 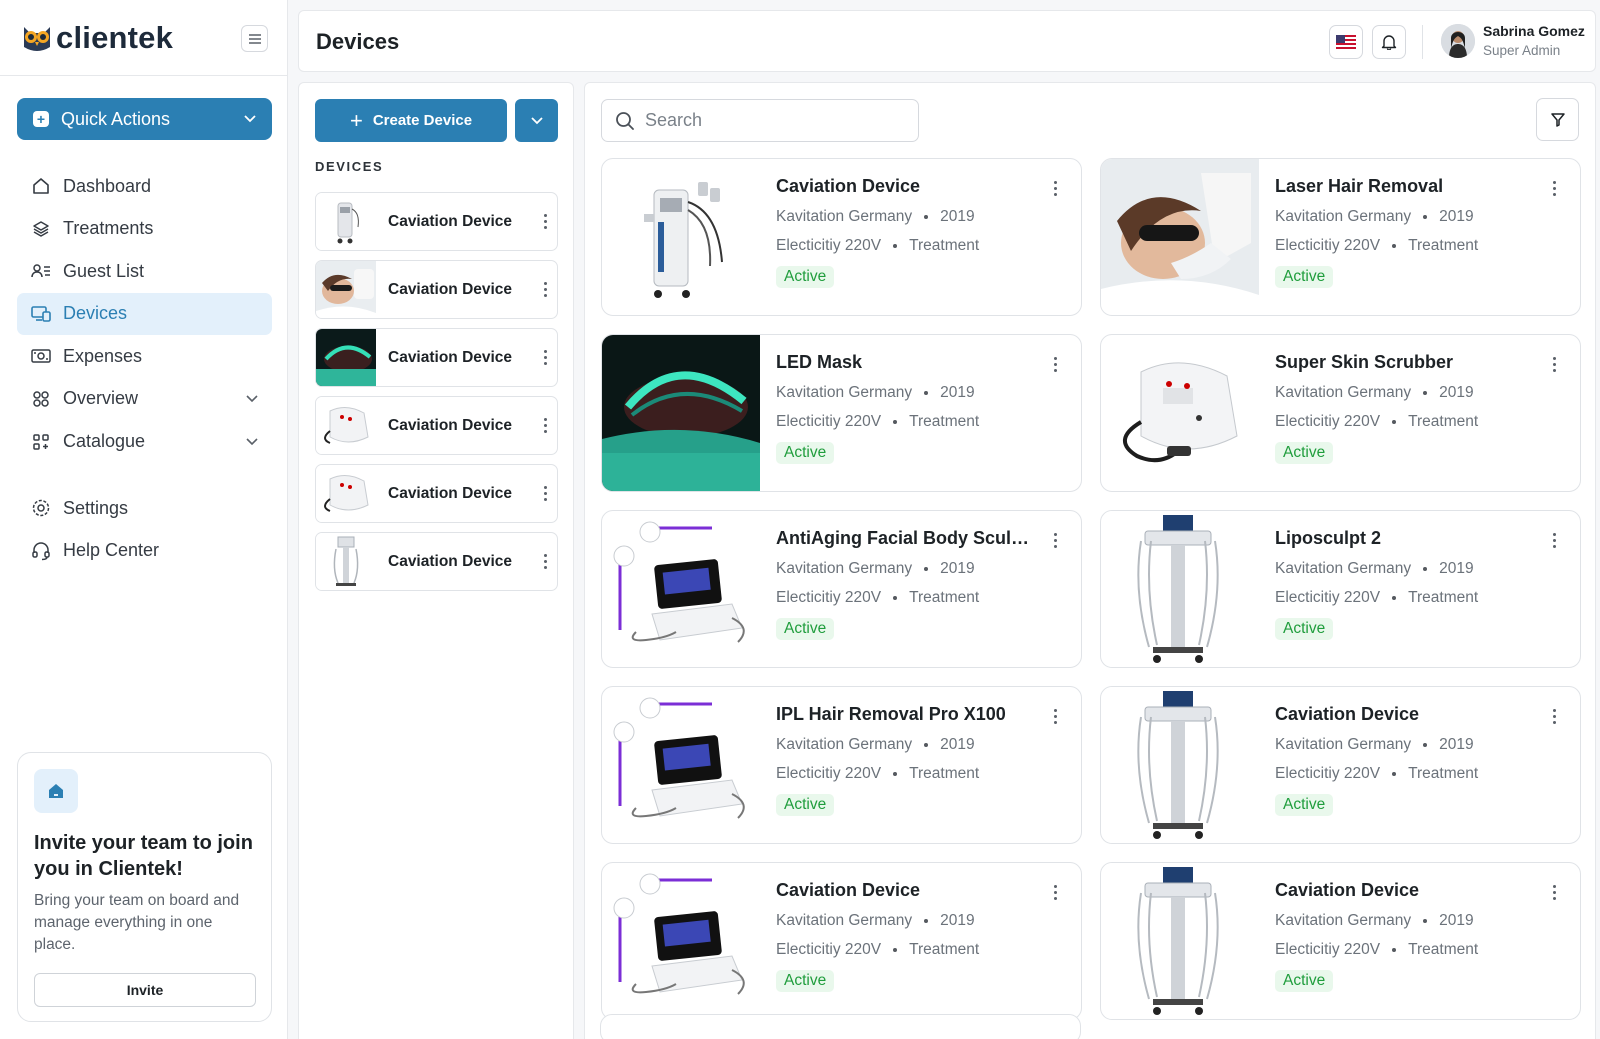 I want to click on quick-actions-button: + Quick Actions, so click(x=144, y=119).